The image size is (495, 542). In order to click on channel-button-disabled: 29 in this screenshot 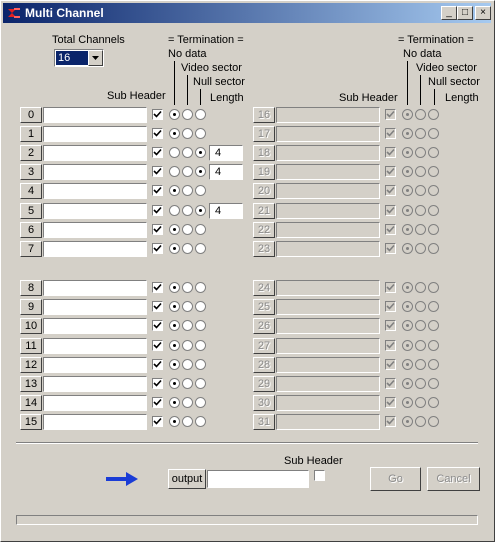, I will do `click(264, 384)`.